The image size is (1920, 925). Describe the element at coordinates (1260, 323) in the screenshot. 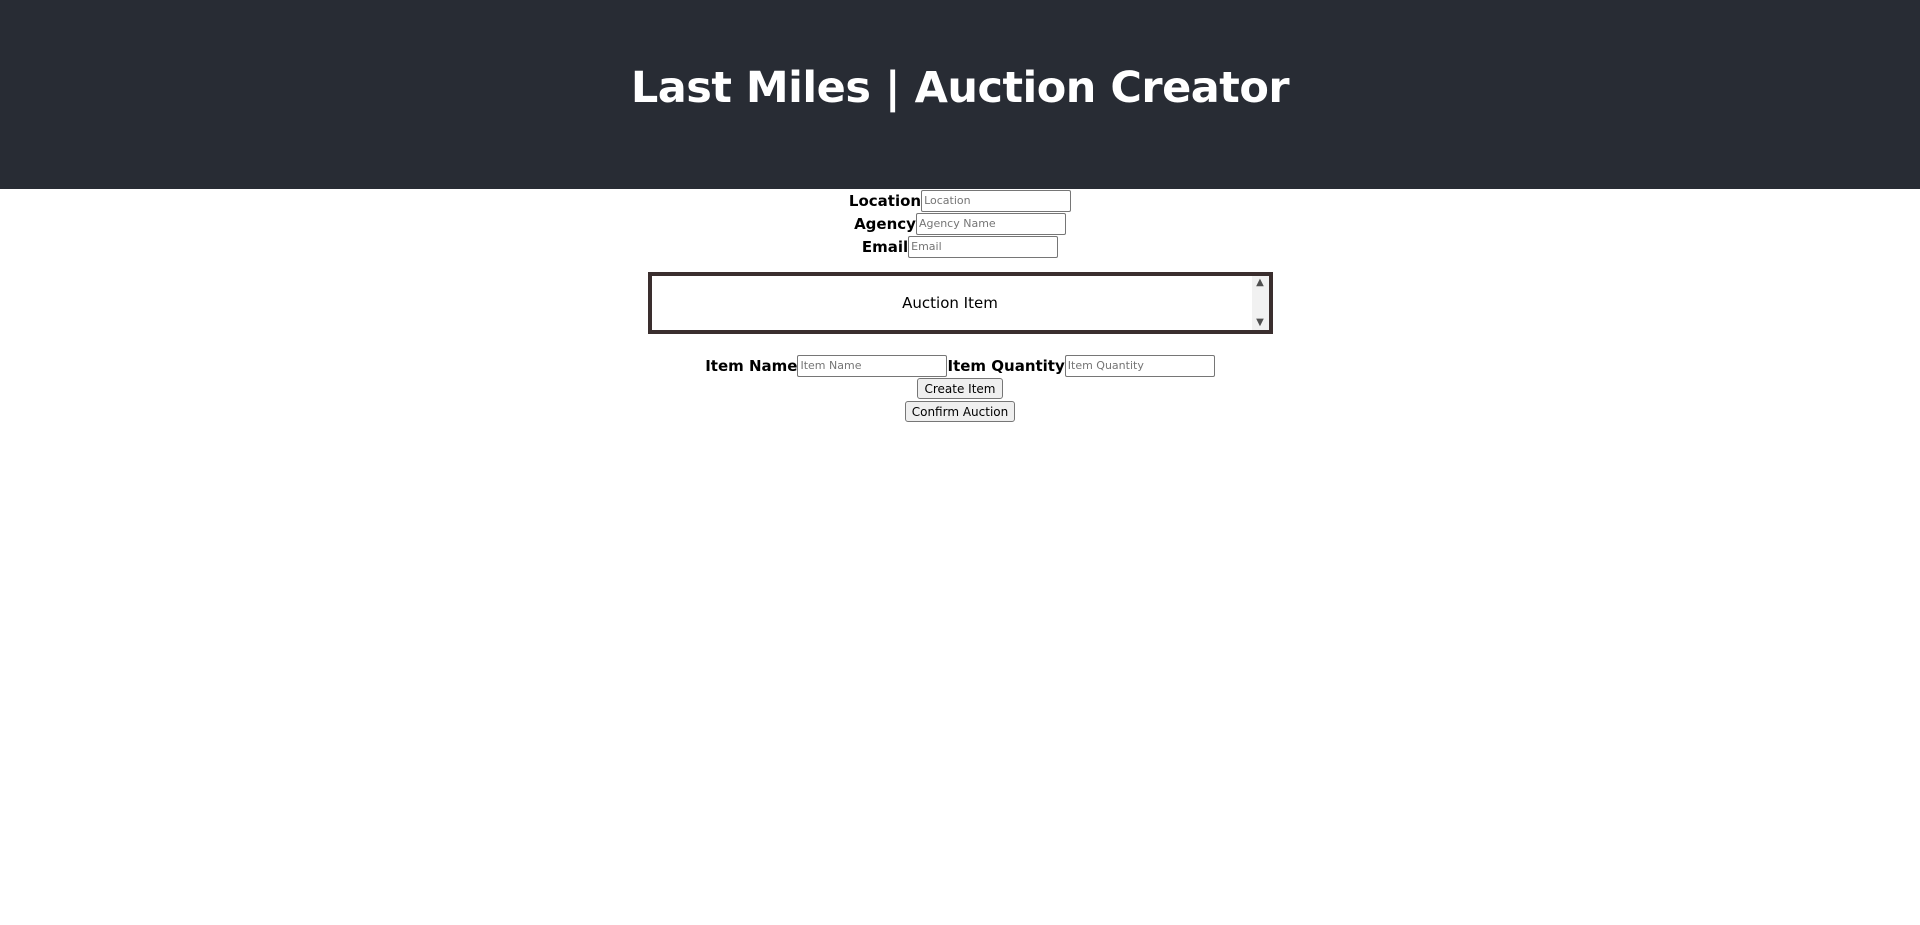

I see `chevron-down-icon: ▼` at that location.